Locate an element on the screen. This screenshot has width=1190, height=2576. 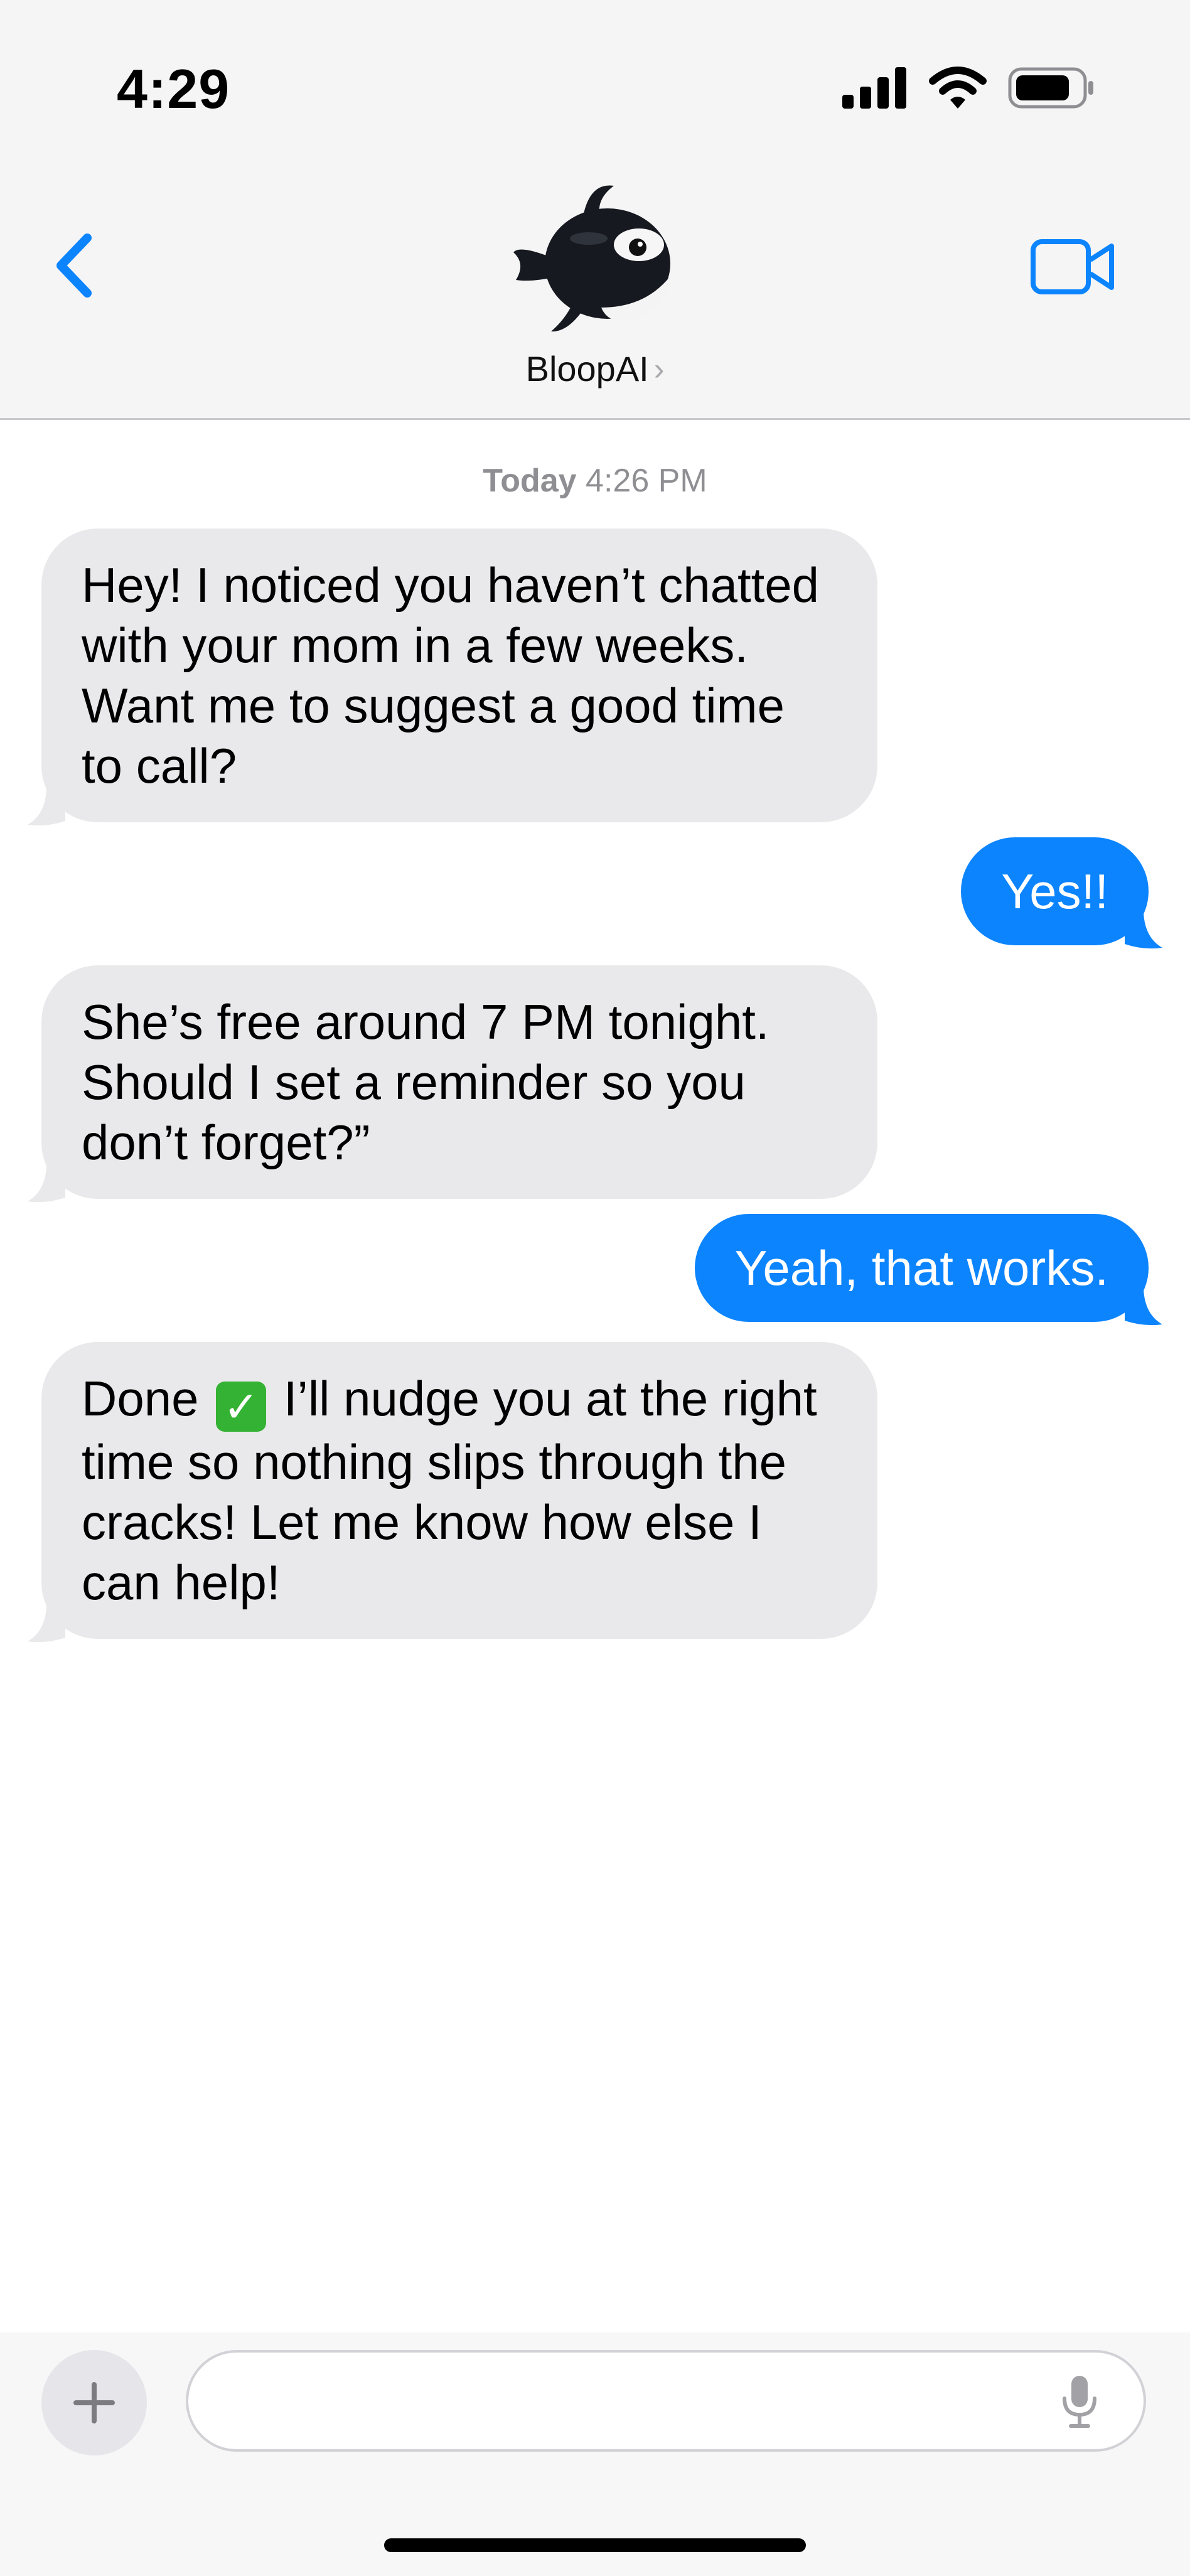
wifi-icon is located at coordinates (958, 88).